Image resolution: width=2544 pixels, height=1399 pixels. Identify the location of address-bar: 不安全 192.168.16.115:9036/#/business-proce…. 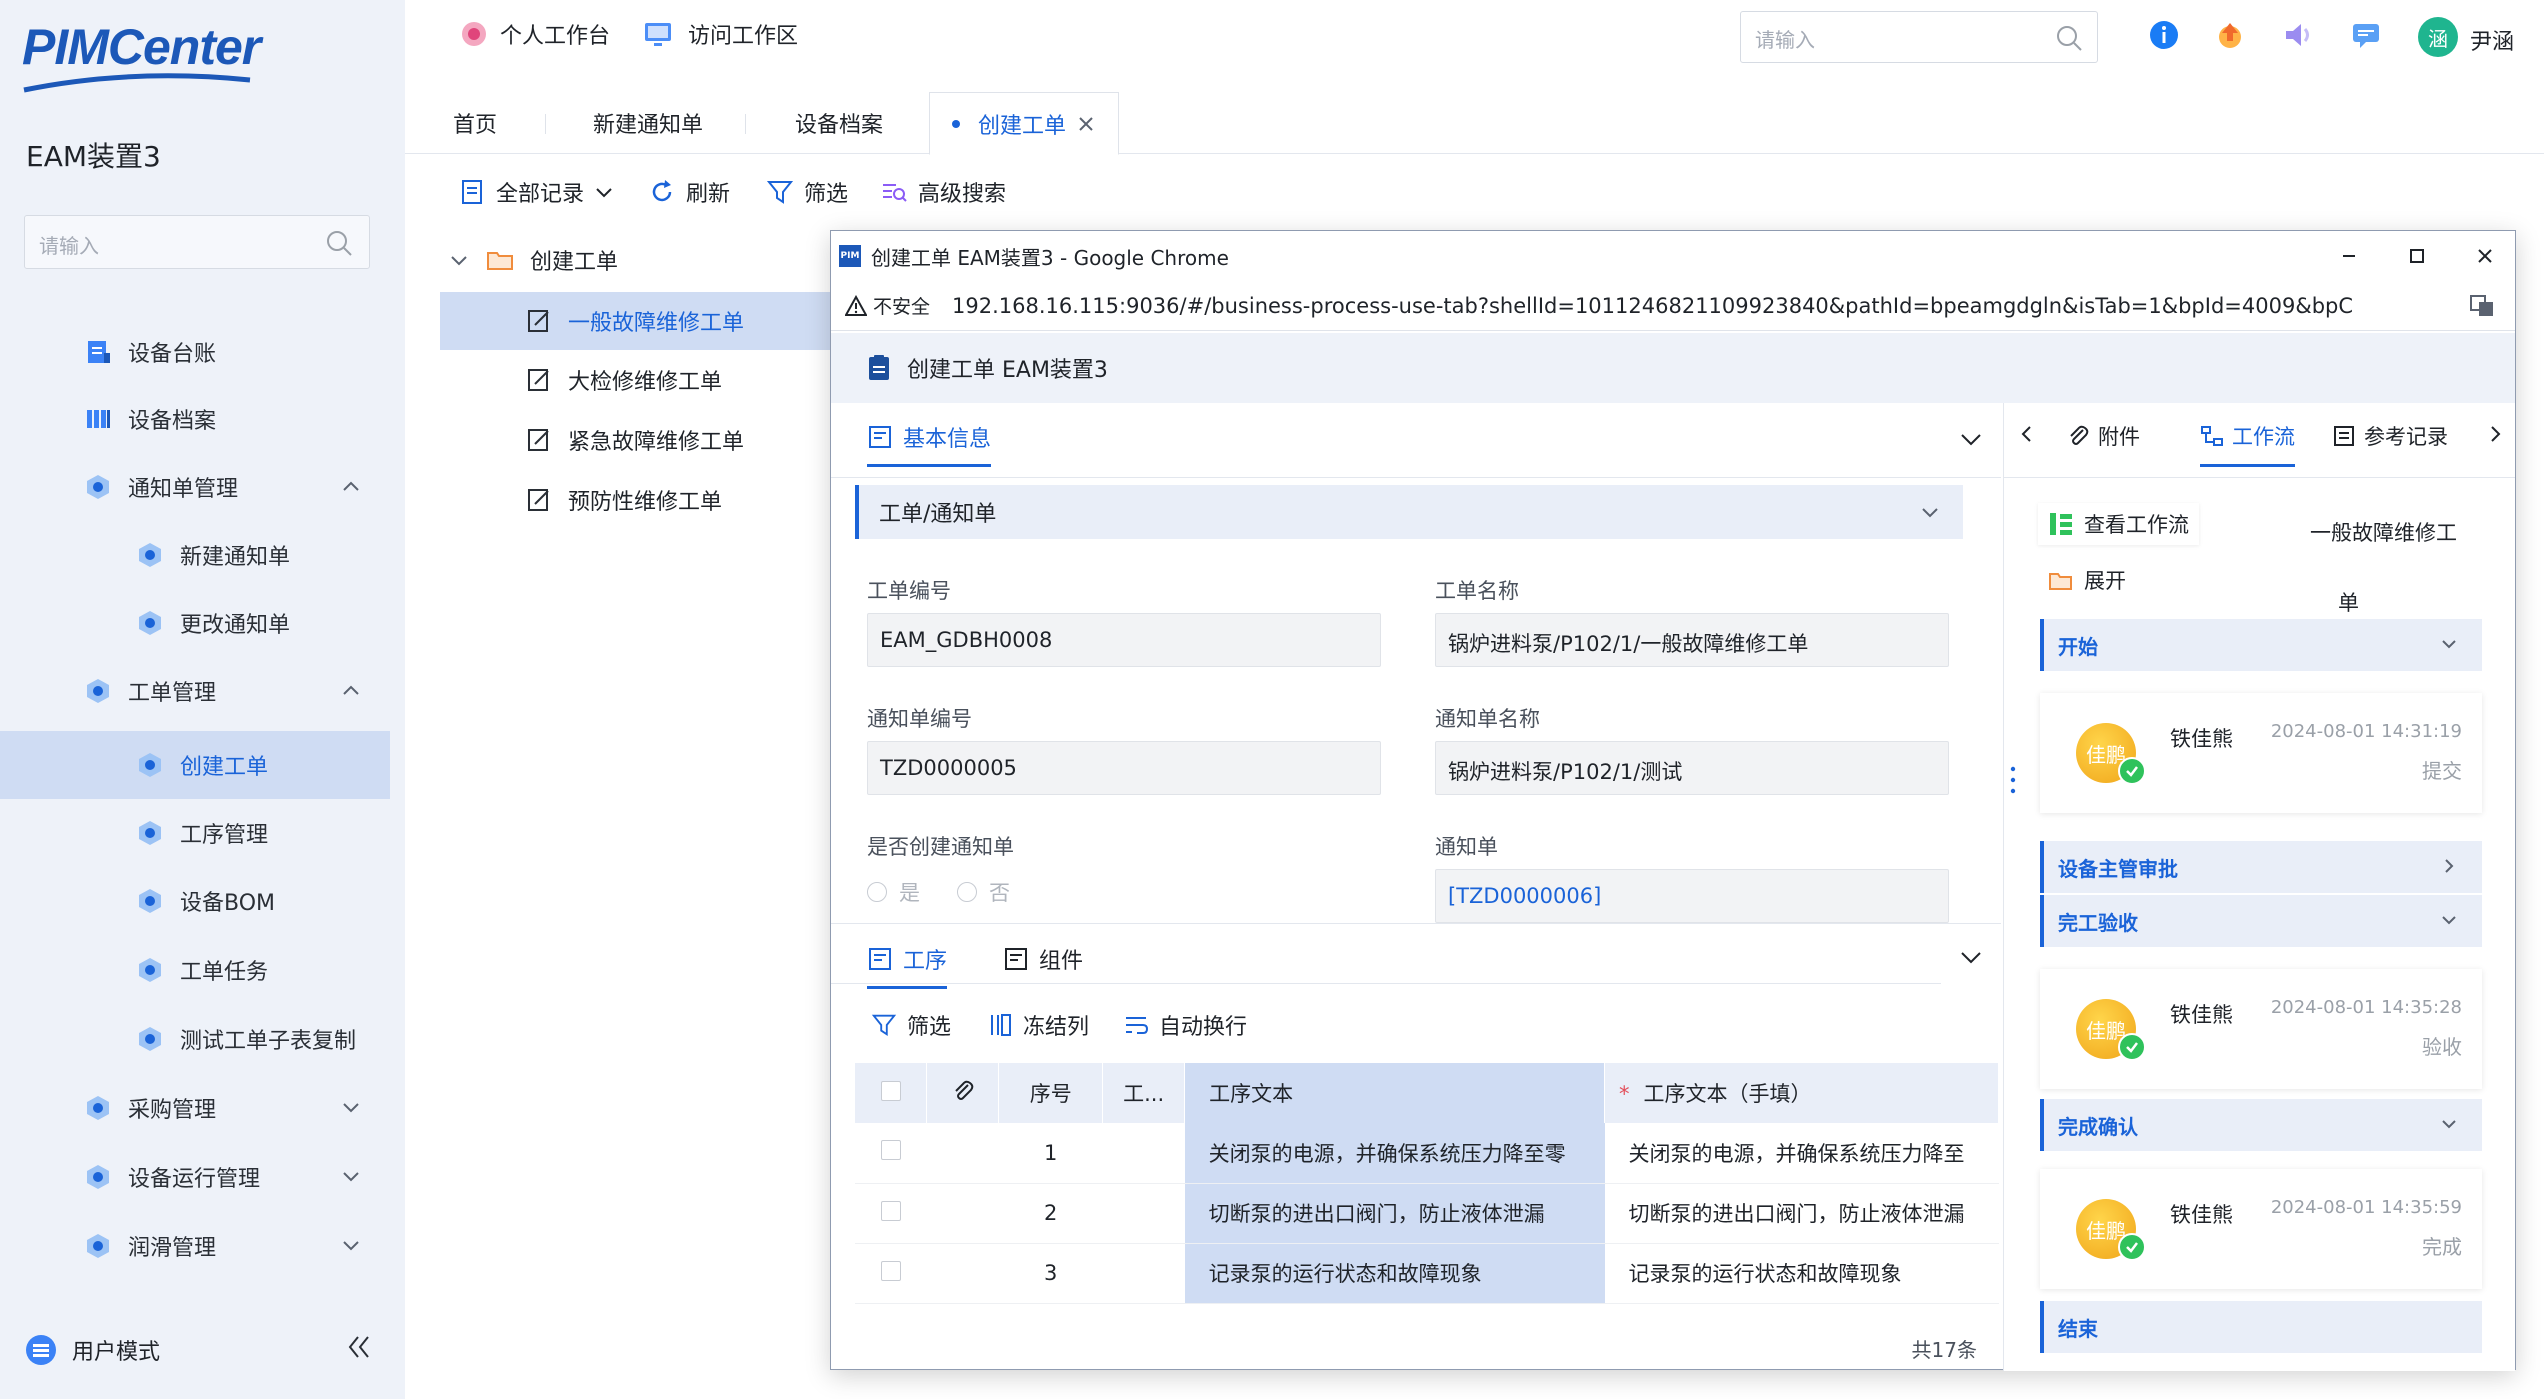
(1673, 306).